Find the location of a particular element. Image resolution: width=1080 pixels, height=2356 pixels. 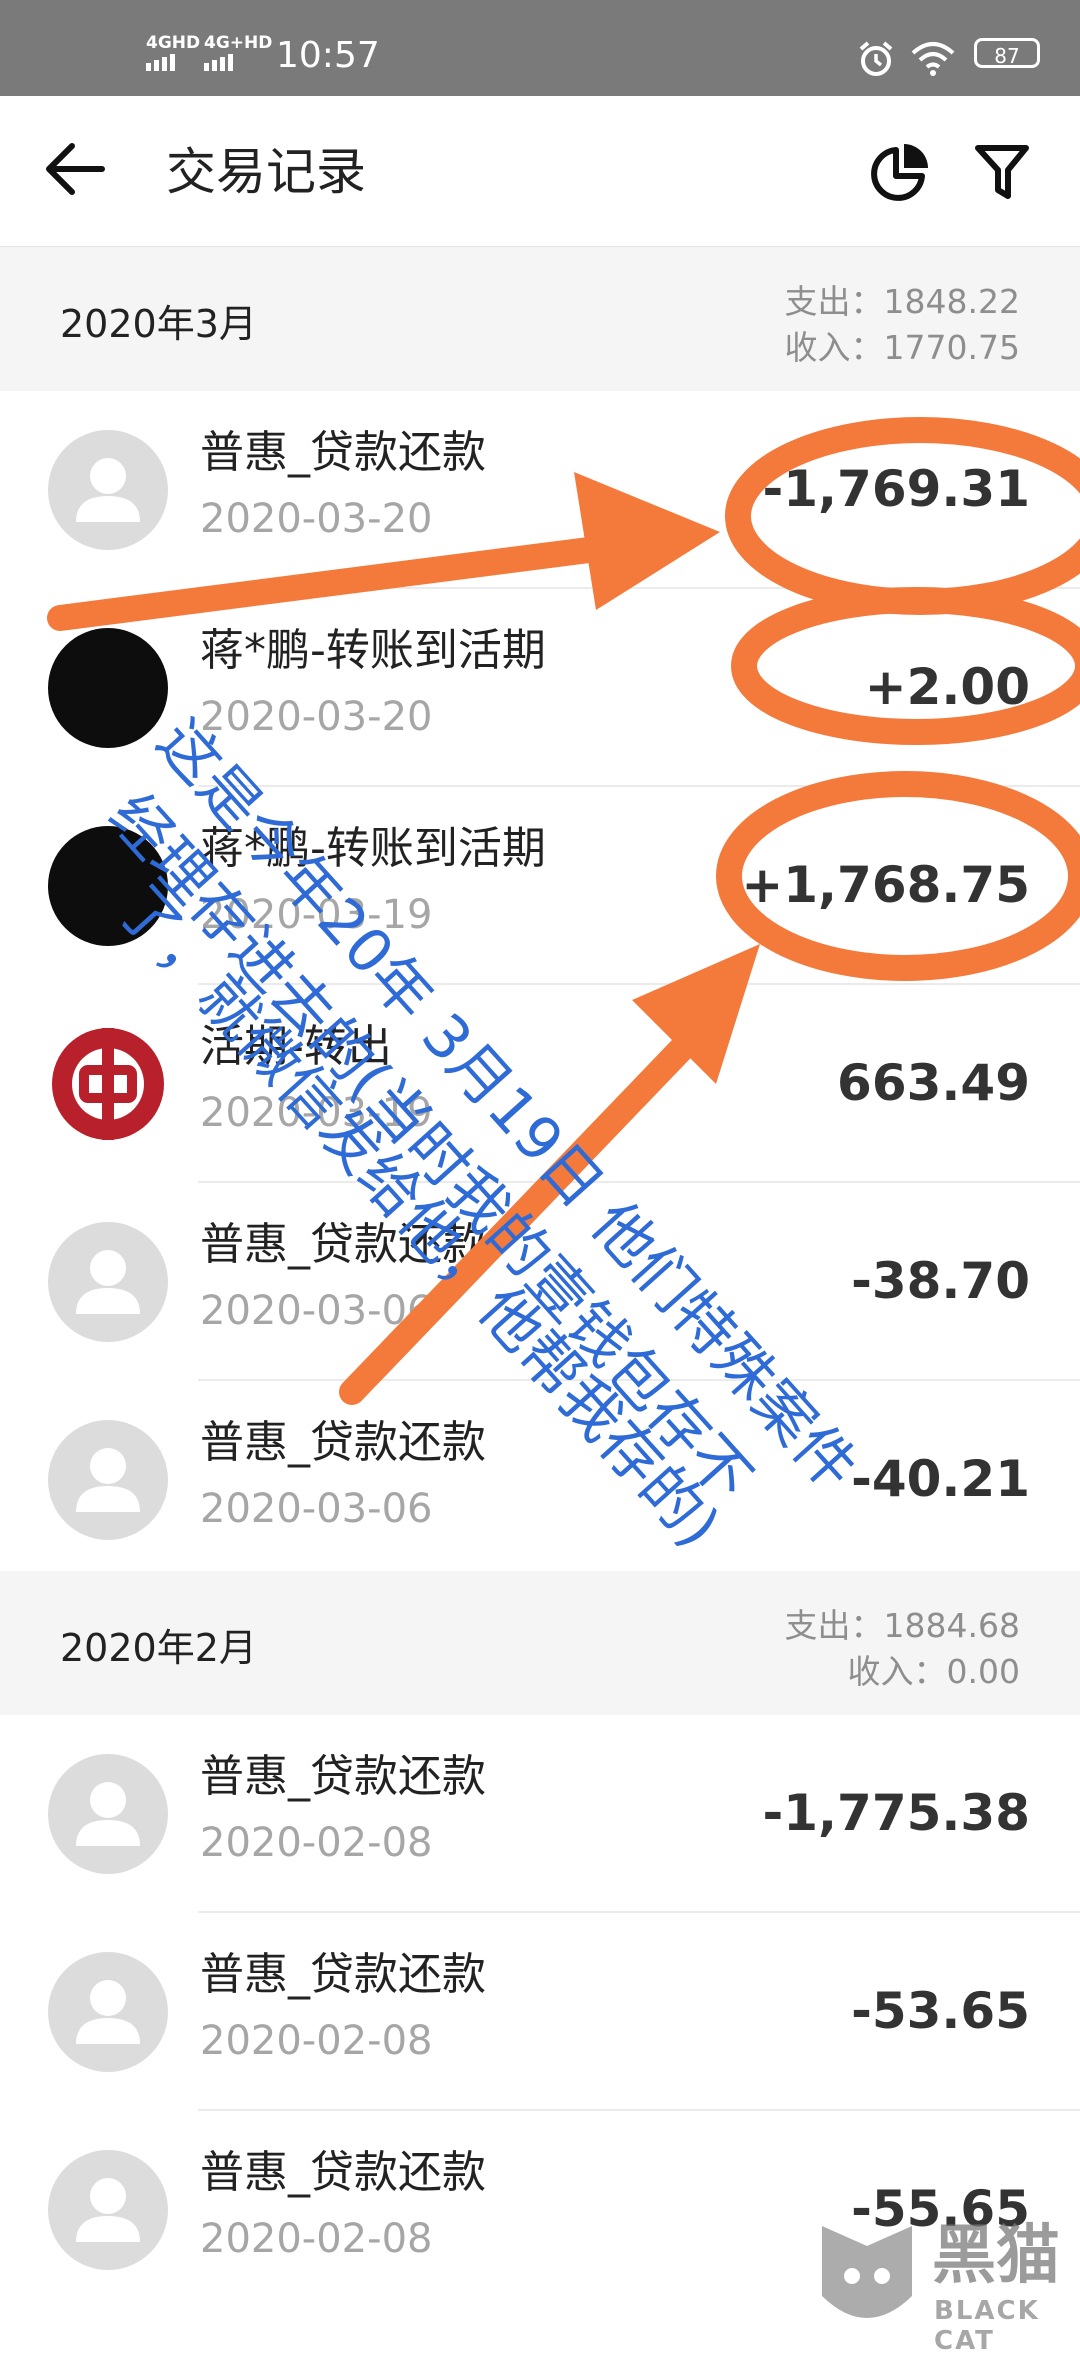

pie-chart-icon is located at coordinates (900, 172).